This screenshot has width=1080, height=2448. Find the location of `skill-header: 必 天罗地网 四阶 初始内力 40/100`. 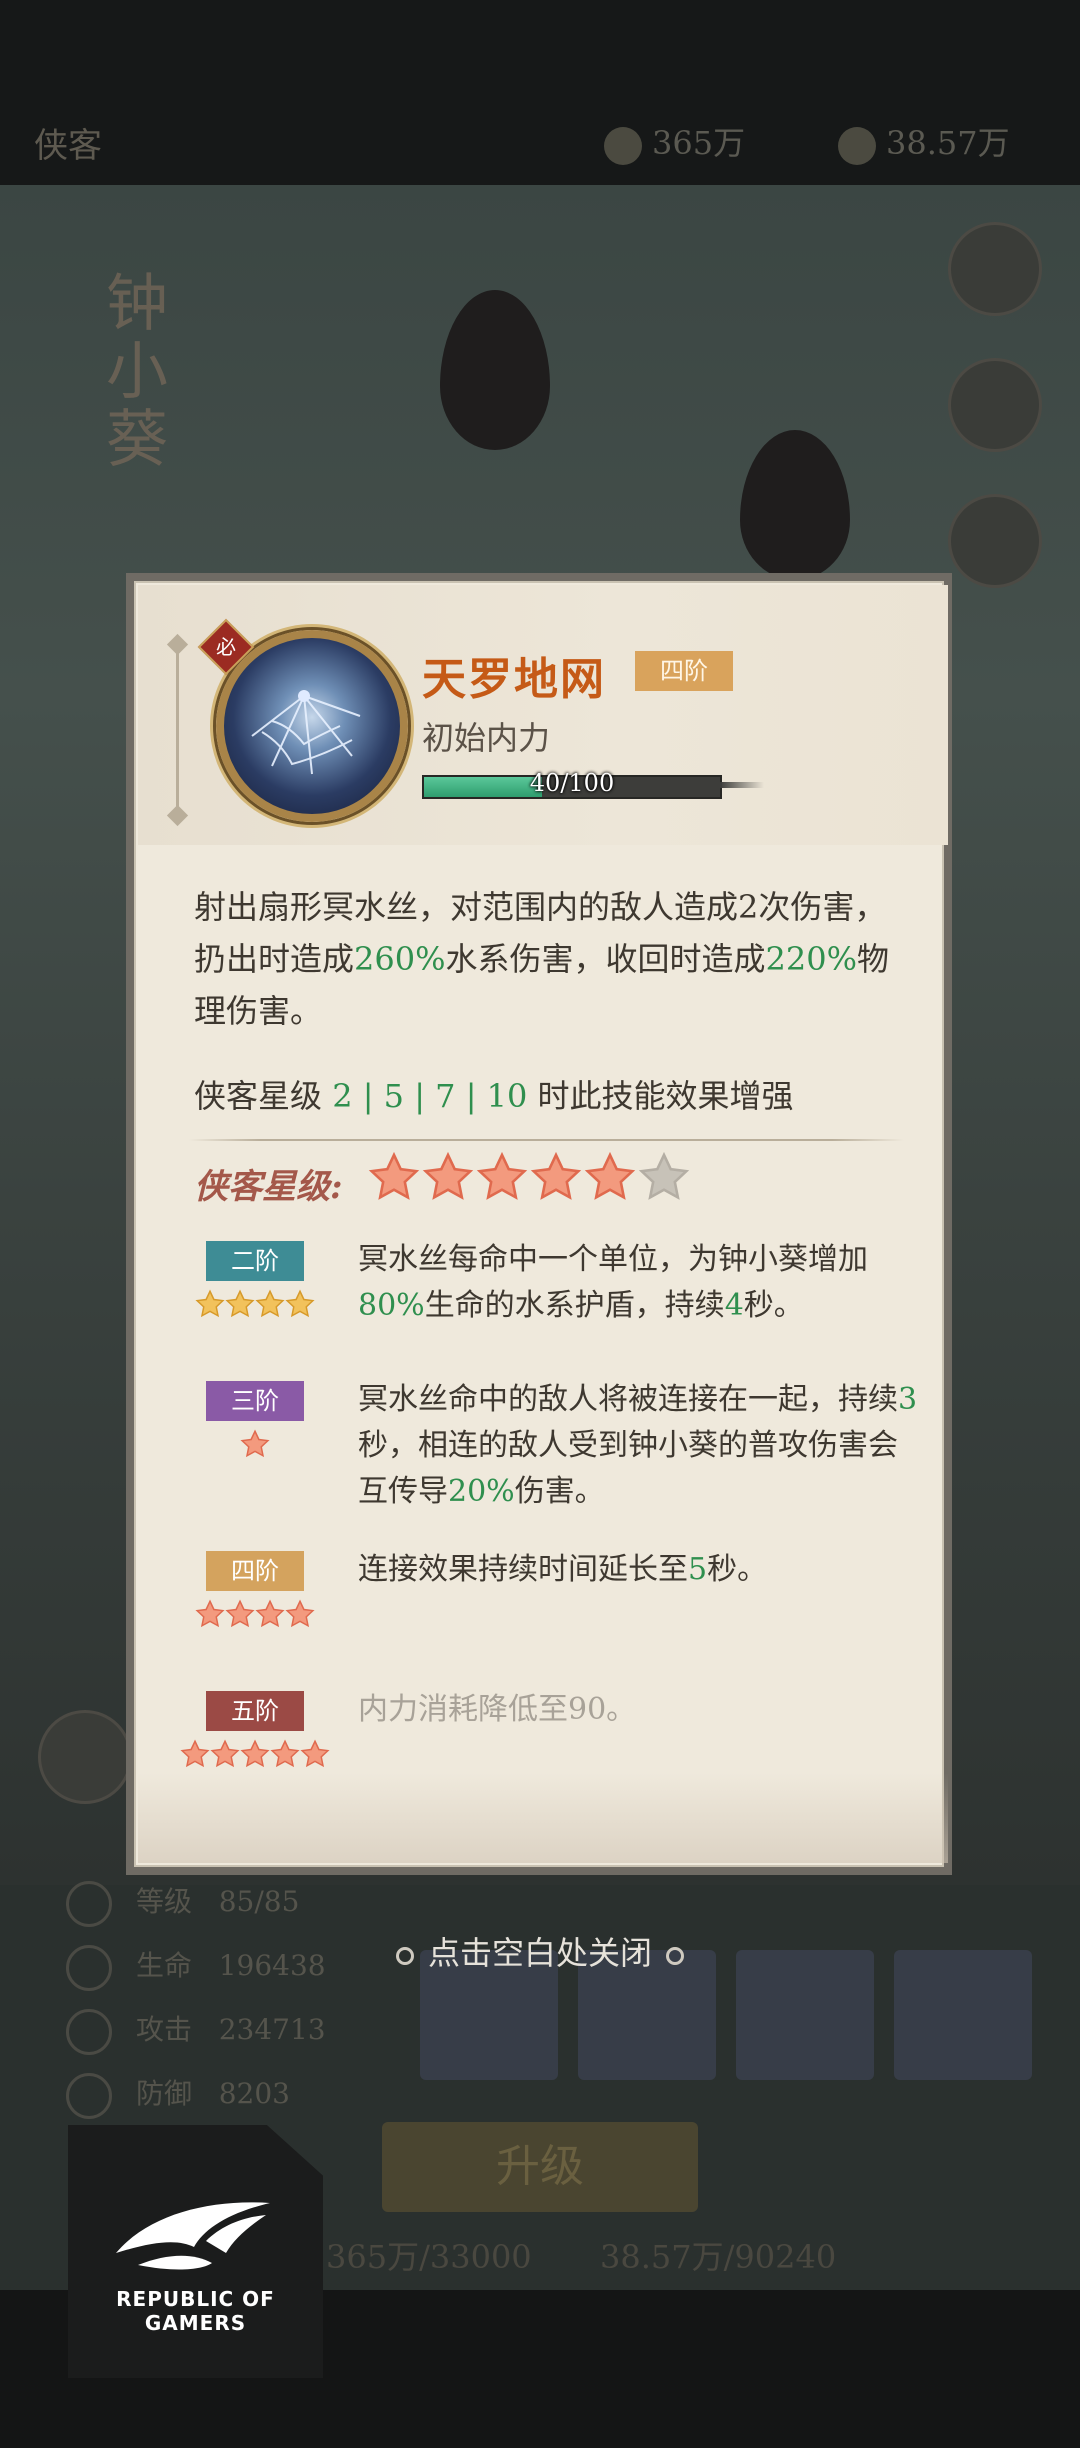

skill-header: 必 天罗地网 四阶 初始内力 40/100 is located at coordinates (543, 715).